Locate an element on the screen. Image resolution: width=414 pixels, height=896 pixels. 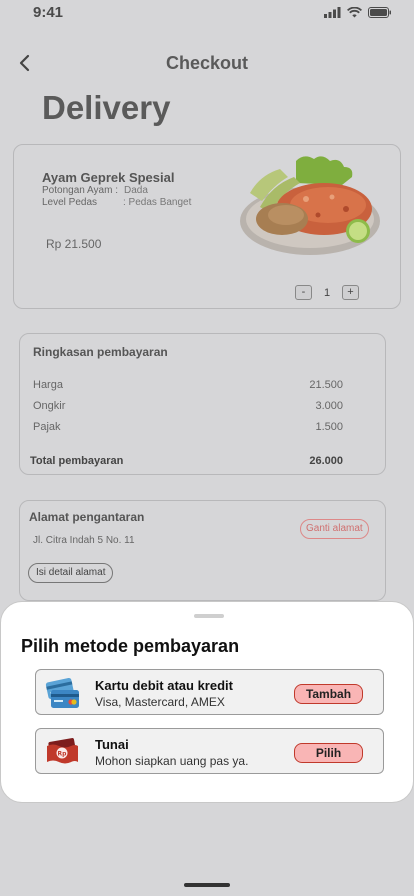
cash-icon: Rp is located at coordinates (62, 751).